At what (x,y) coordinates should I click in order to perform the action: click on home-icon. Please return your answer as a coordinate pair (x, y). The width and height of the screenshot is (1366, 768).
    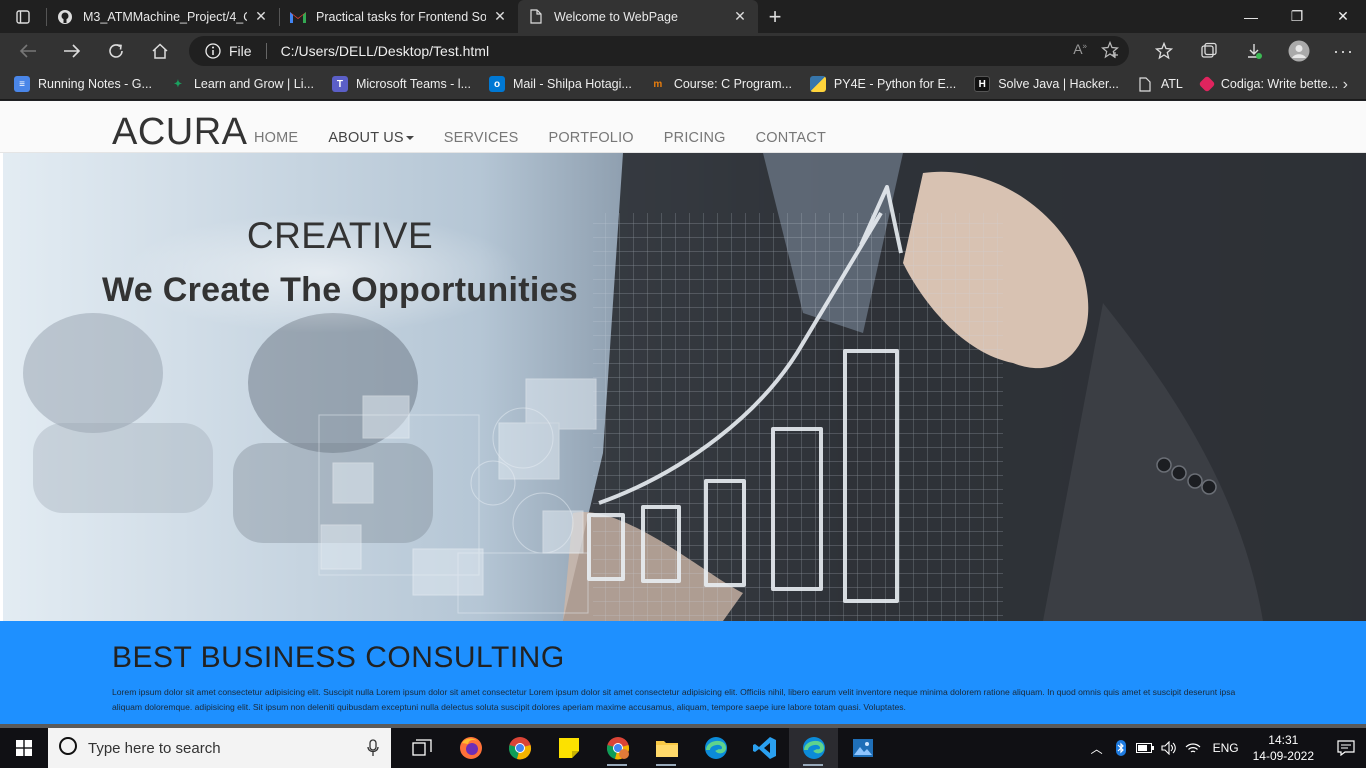
    Looking at the image, I should click on (160, 51).